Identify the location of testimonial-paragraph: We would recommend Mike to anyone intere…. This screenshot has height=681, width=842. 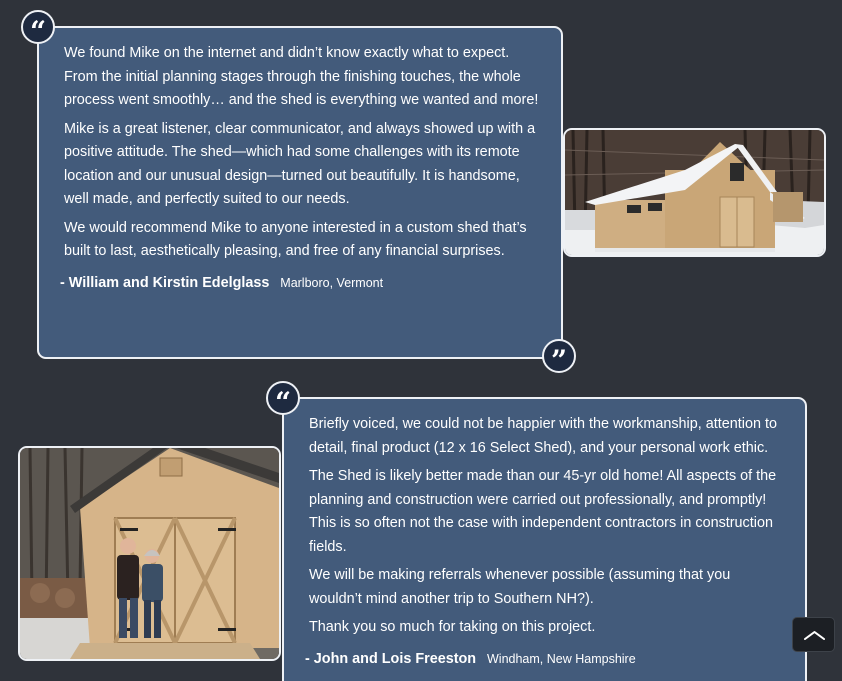
(295, 239).